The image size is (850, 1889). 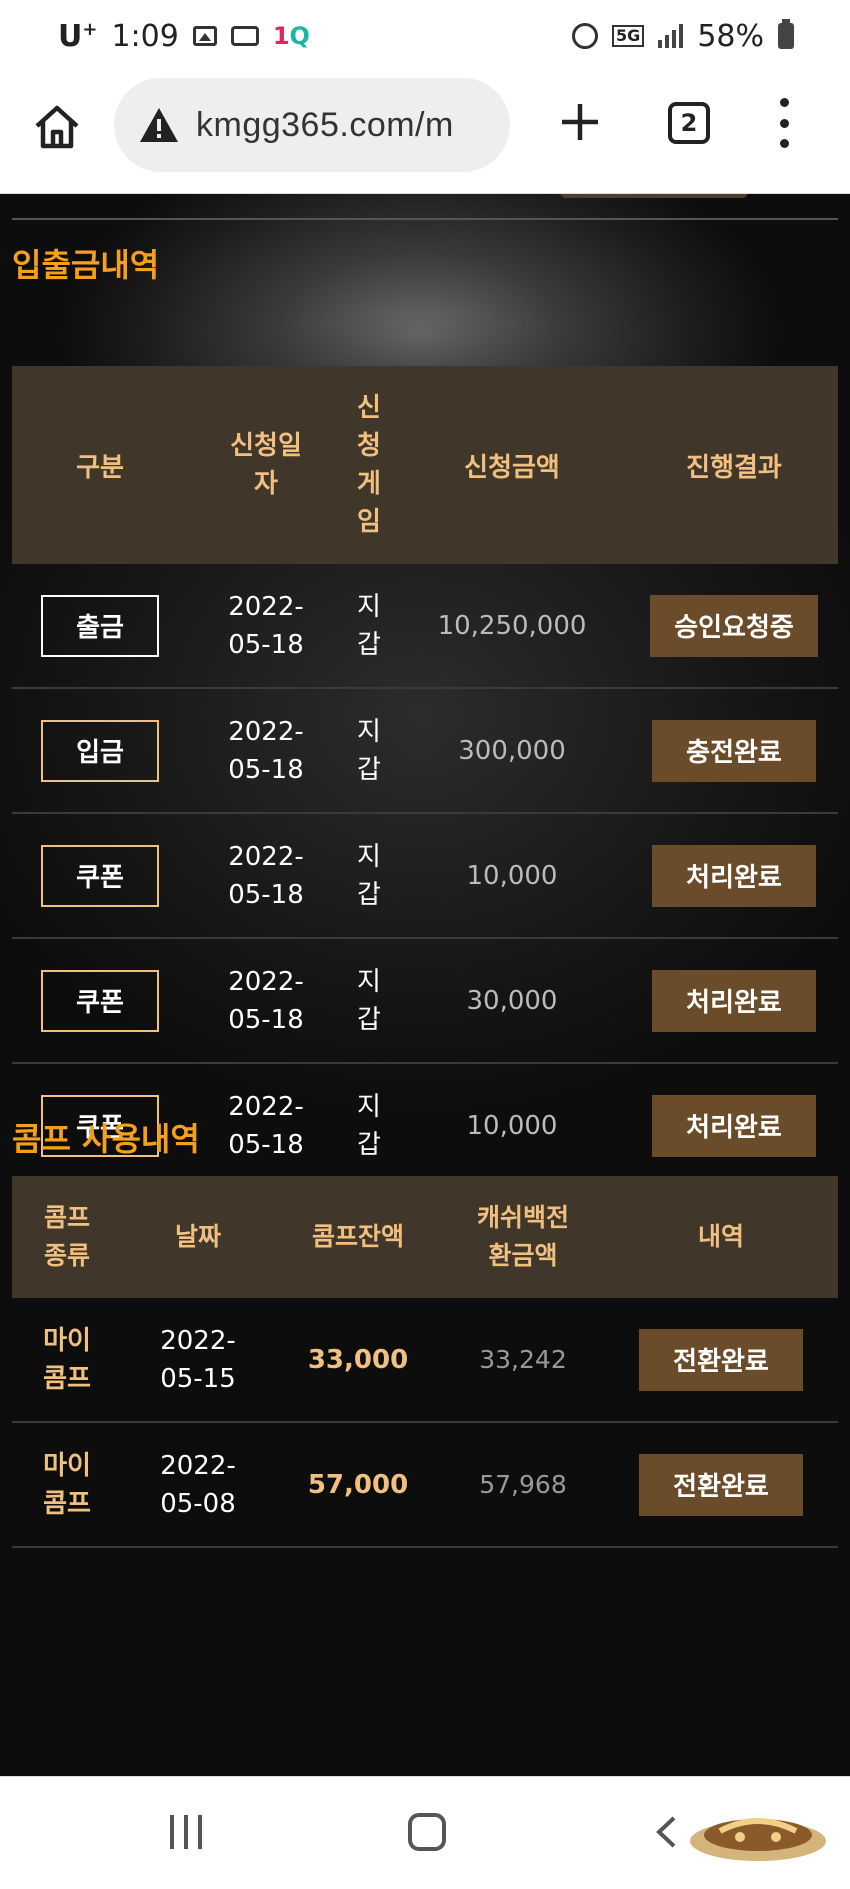 I want to click on carrier-label: U+, so click(x=78, y=36).